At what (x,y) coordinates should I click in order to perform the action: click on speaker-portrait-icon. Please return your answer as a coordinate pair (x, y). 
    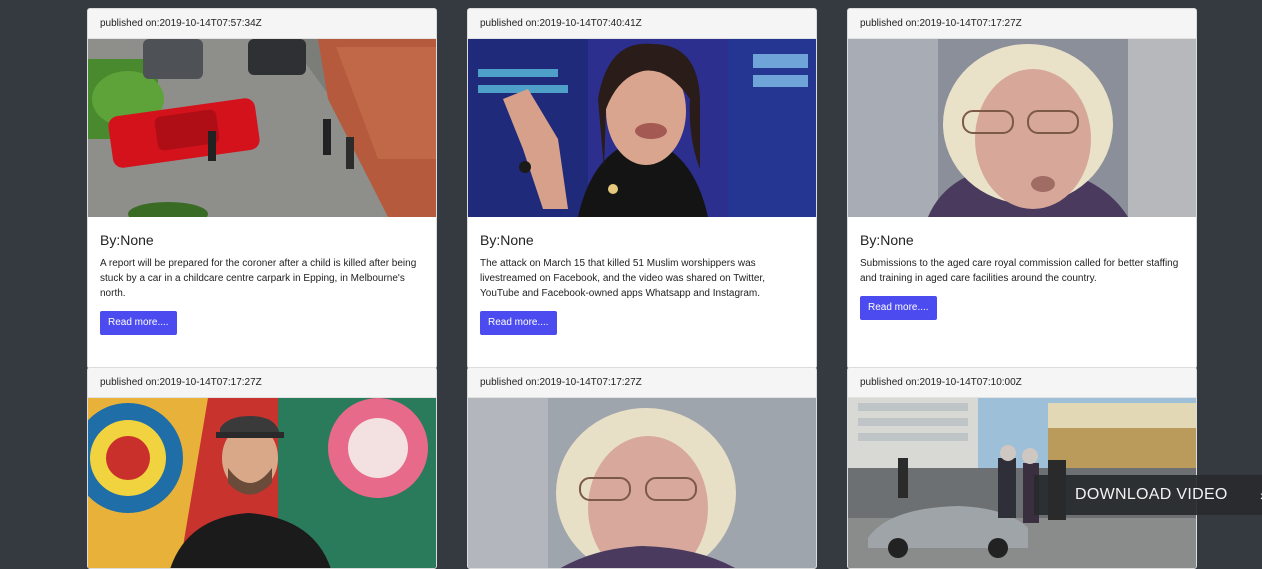
    Looking at the image, I should click on (642, 128).